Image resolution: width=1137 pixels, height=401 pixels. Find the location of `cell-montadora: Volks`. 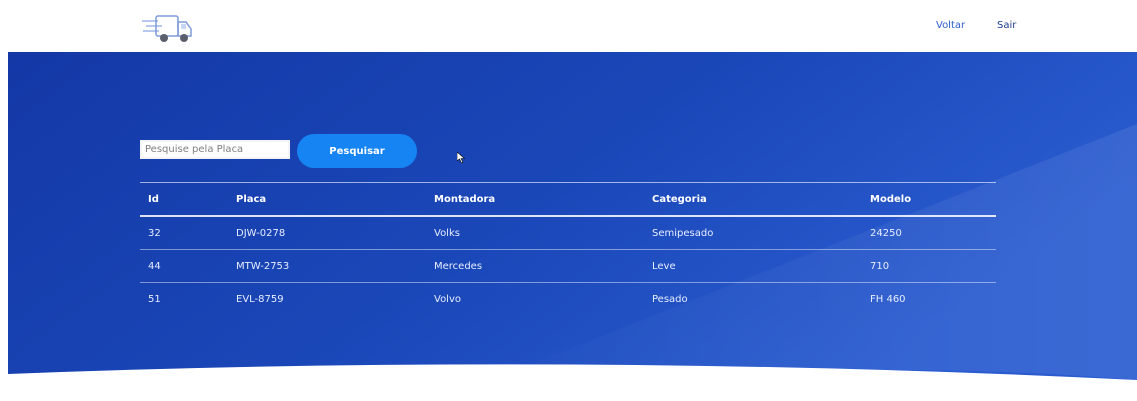

cell-montadora: Volks is located at coordinates (447, 233).